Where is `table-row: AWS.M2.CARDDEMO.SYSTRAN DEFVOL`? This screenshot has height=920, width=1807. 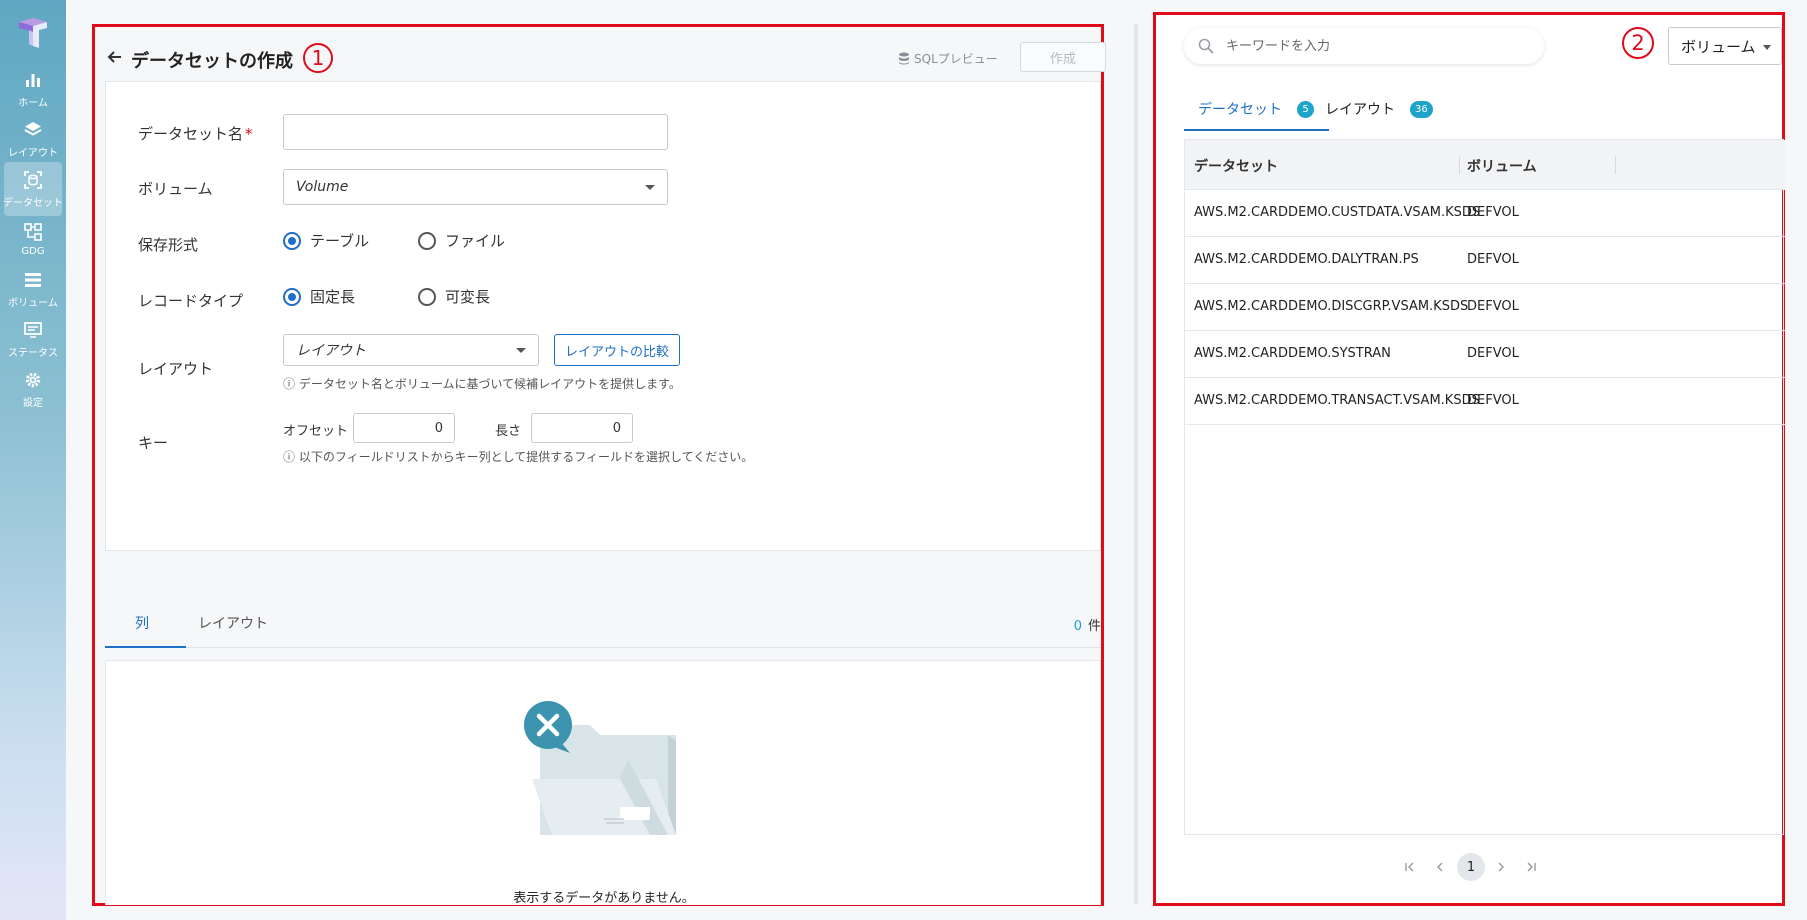 table-row: AWS.M2.CARDDEMO.SYSTRAN DEFVOL is located at coordinates (1485, 354).